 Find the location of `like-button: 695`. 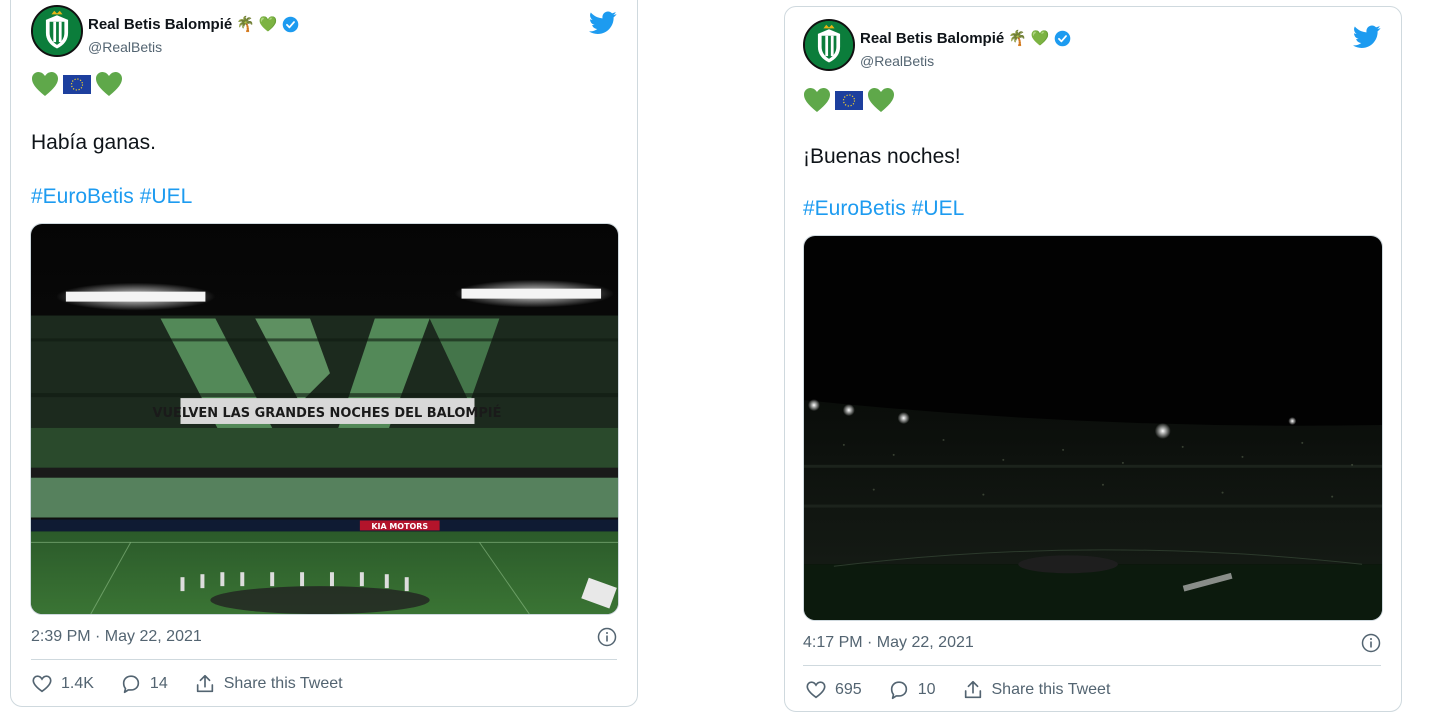

like-button: 695 is located at coordinates (833, 690).